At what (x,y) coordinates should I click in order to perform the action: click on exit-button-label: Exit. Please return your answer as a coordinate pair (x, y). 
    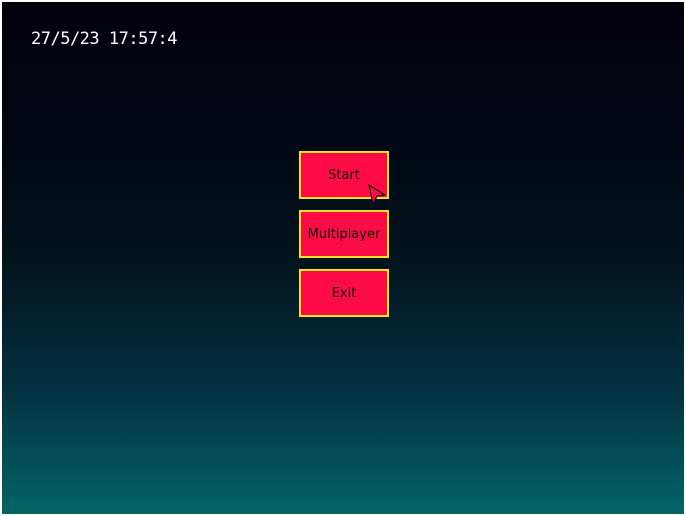
    Looking at the image, I should click on (344, 293).